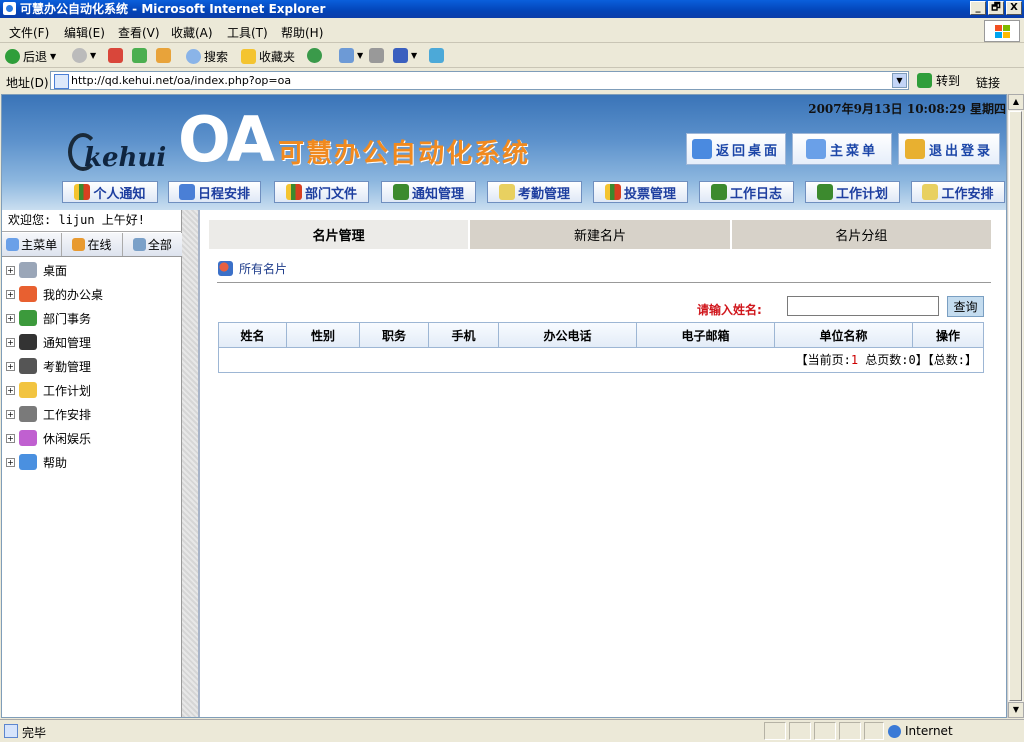  Describe the element at coordinates (314, 55) in the screenshot. I see `history-button` at that location.